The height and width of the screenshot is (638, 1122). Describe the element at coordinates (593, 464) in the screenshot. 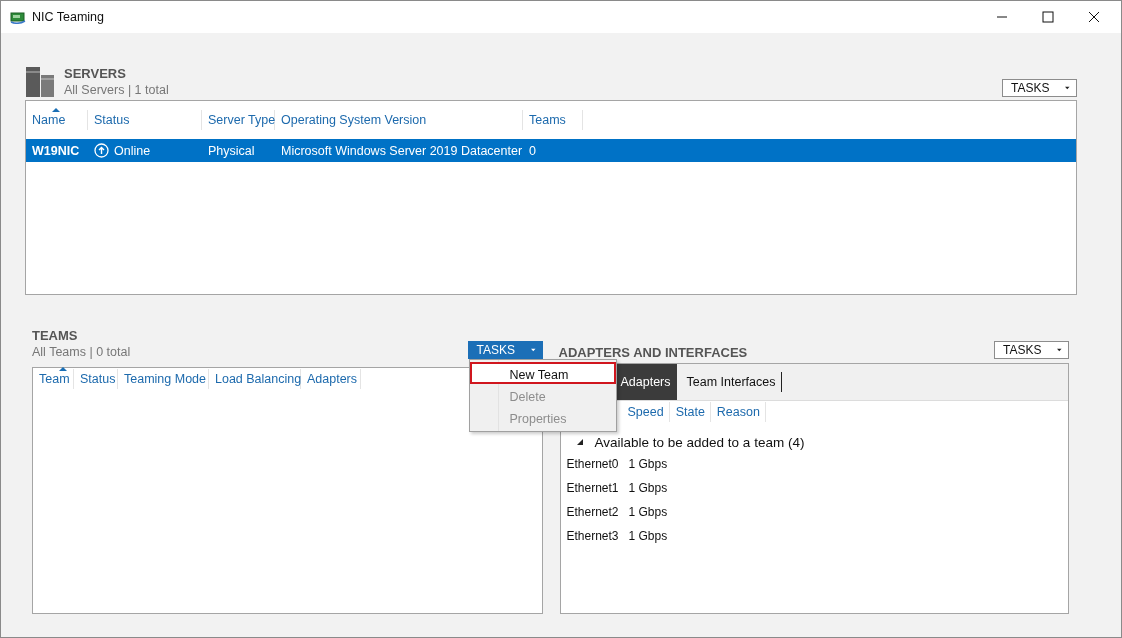

I see `table-cell-text: Ethernet0` at that location.